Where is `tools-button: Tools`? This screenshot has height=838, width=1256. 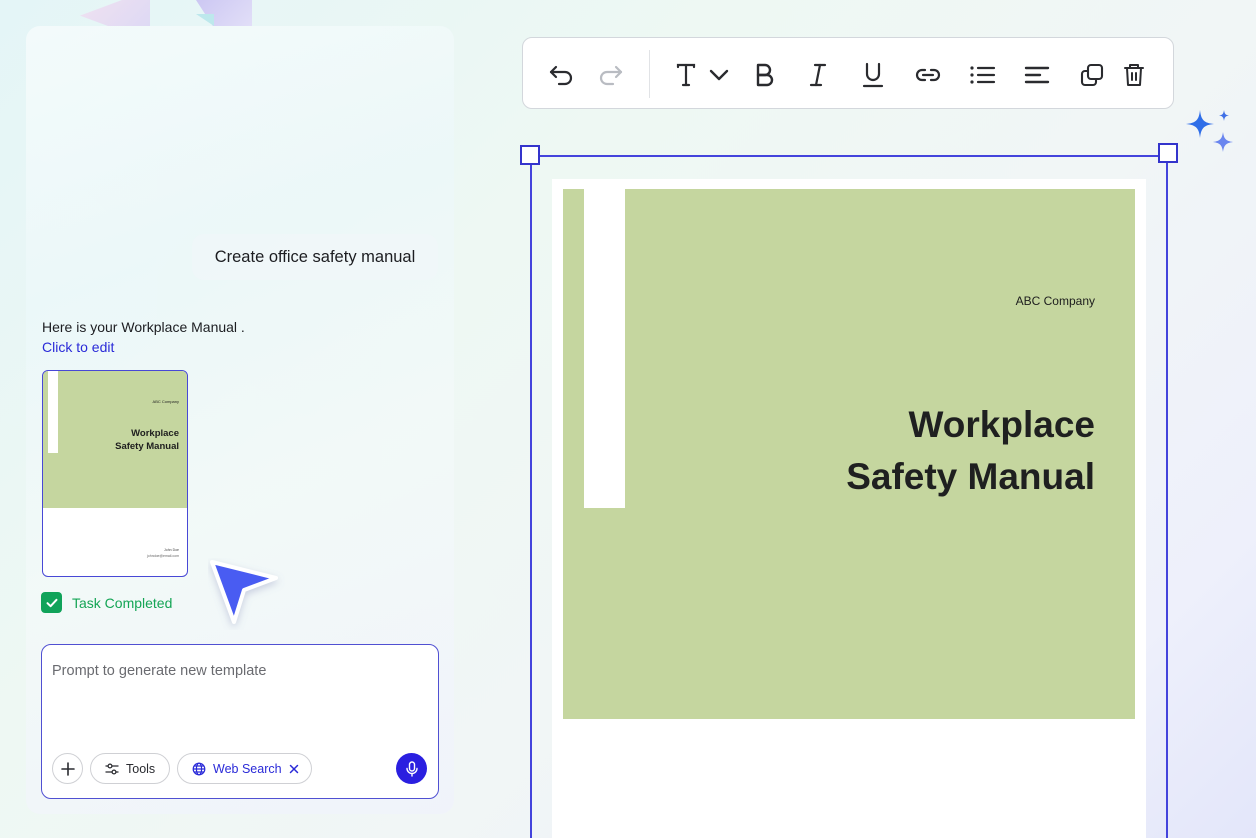
tools-button: Tools is located at coordinates (130, 768).